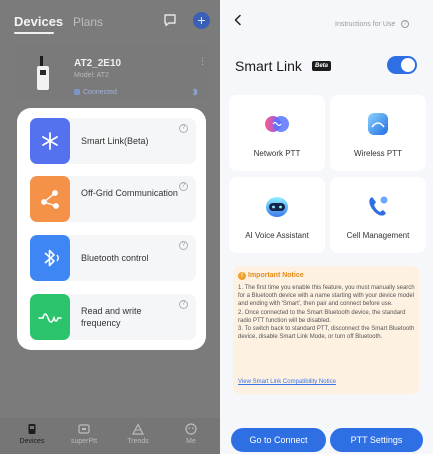 The width and height of the screenshot is (433, 454). I want to click on connected-icon, so click(77, 92).